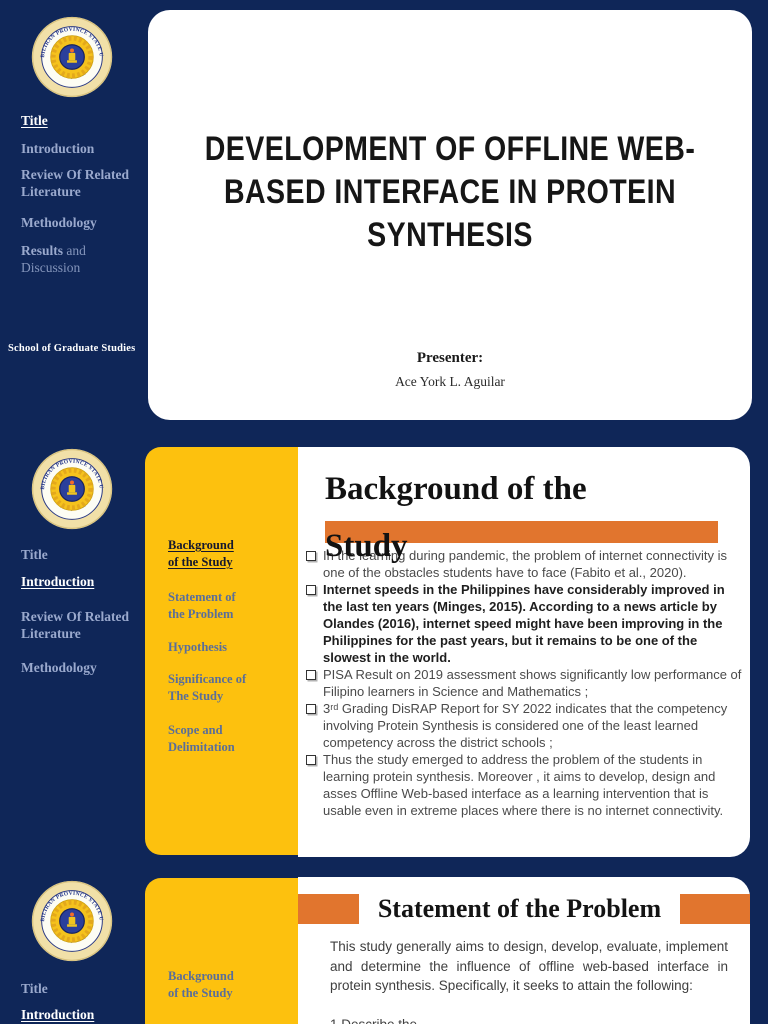 Image resolution: width=768 pixels, height=1024 pixels. I want to click on presentation-title-line3: SYNTHESIS, so click(450, 235).